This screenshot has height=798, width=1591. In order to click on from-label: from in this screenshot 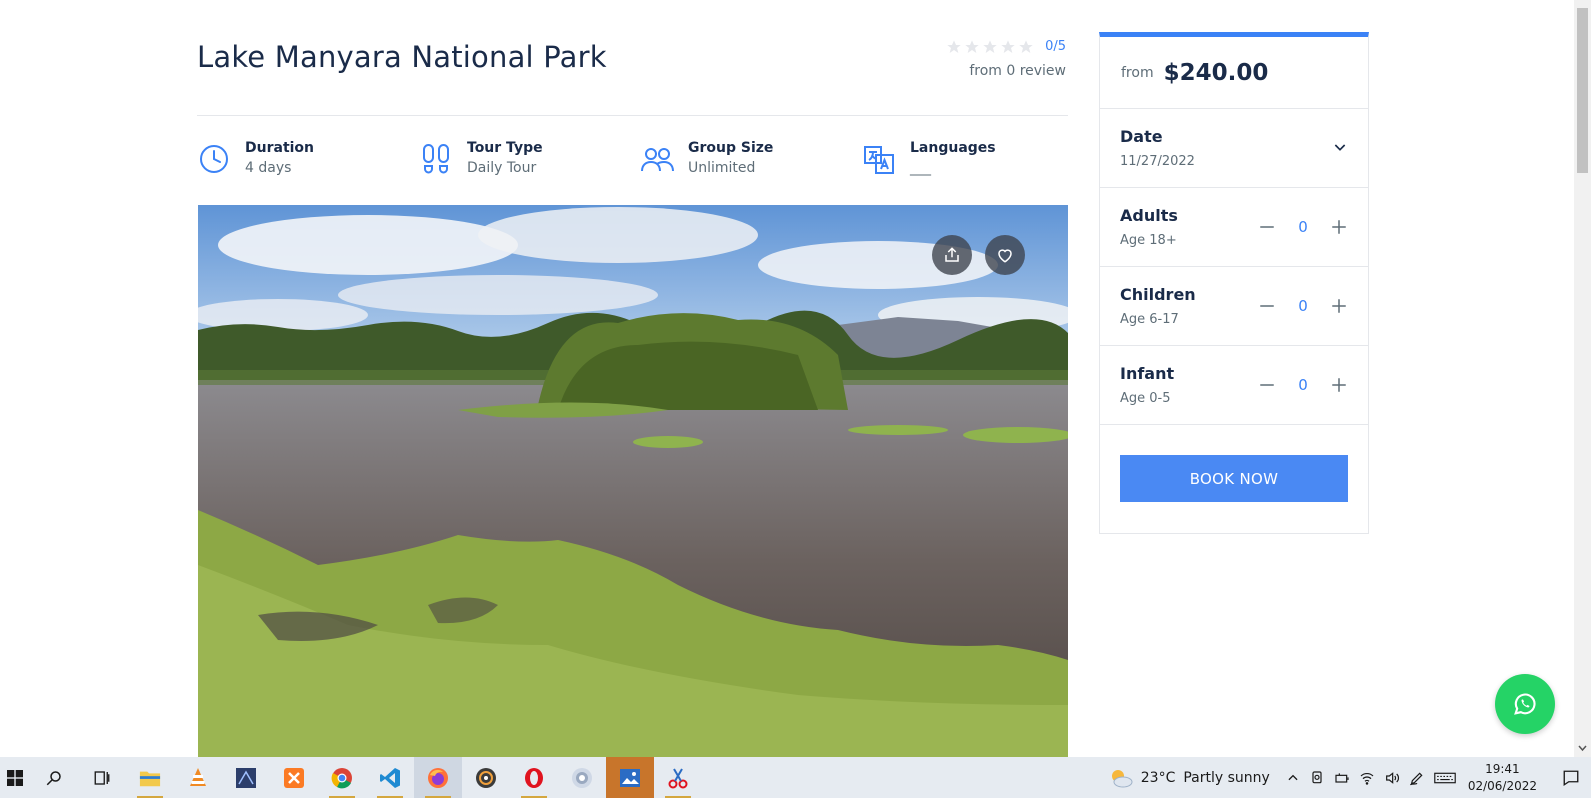, I will do `click(1137, 72)`.